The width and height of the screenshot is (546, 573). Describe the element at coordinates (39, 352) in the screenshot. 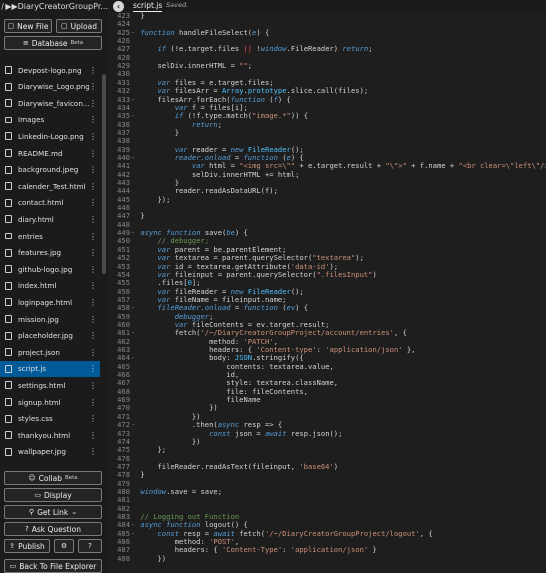

I see `file-name: project.json` at that location.